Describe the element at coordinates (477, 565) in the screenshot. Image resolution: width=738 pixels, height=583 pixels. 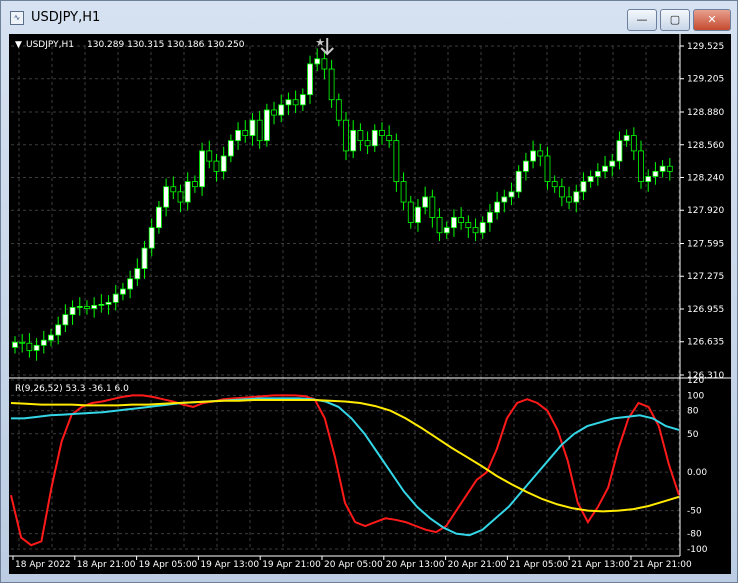
I see `time-axis-label: 20 Apr 21:00` at that location.